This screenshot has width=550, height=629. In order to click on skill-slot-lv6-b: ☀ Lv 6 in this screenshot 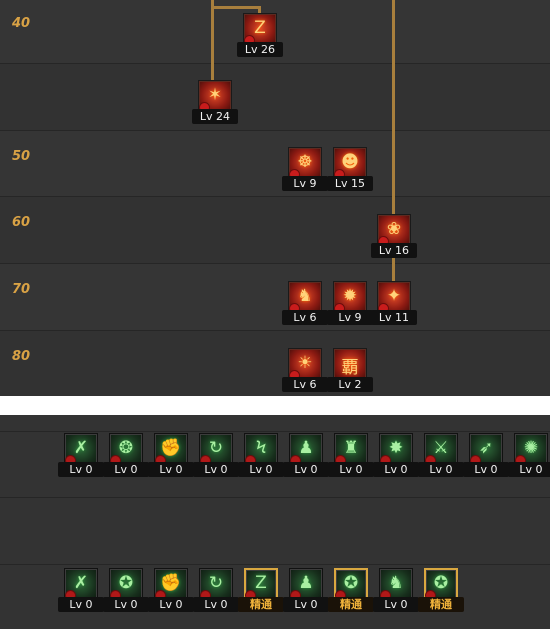, I will do `click(305, 370)`.